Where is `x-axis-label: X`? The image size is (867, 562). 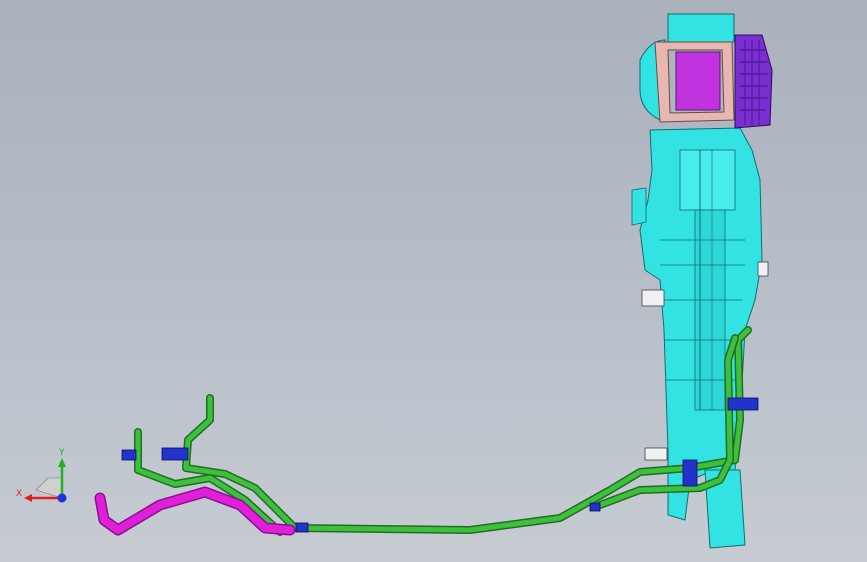 x-axis-label: X is located at coordinates (19, 494).